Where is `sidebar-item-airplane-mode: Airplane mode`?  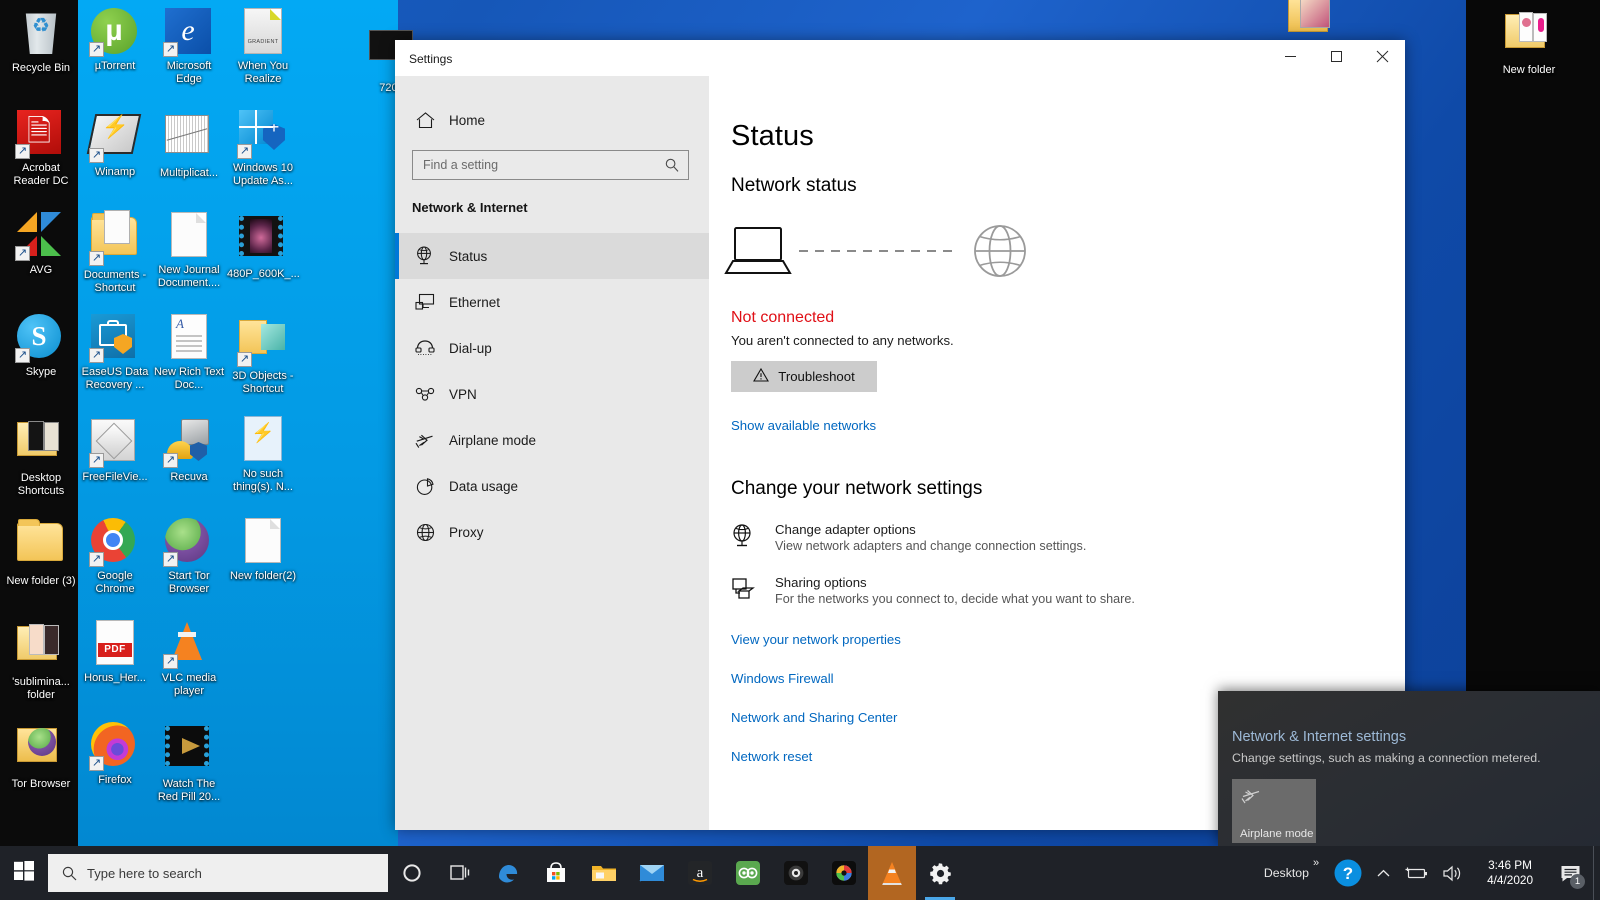
sidebar-item-airplane-mode: Airplane mode is located at coordinates (552, 440).